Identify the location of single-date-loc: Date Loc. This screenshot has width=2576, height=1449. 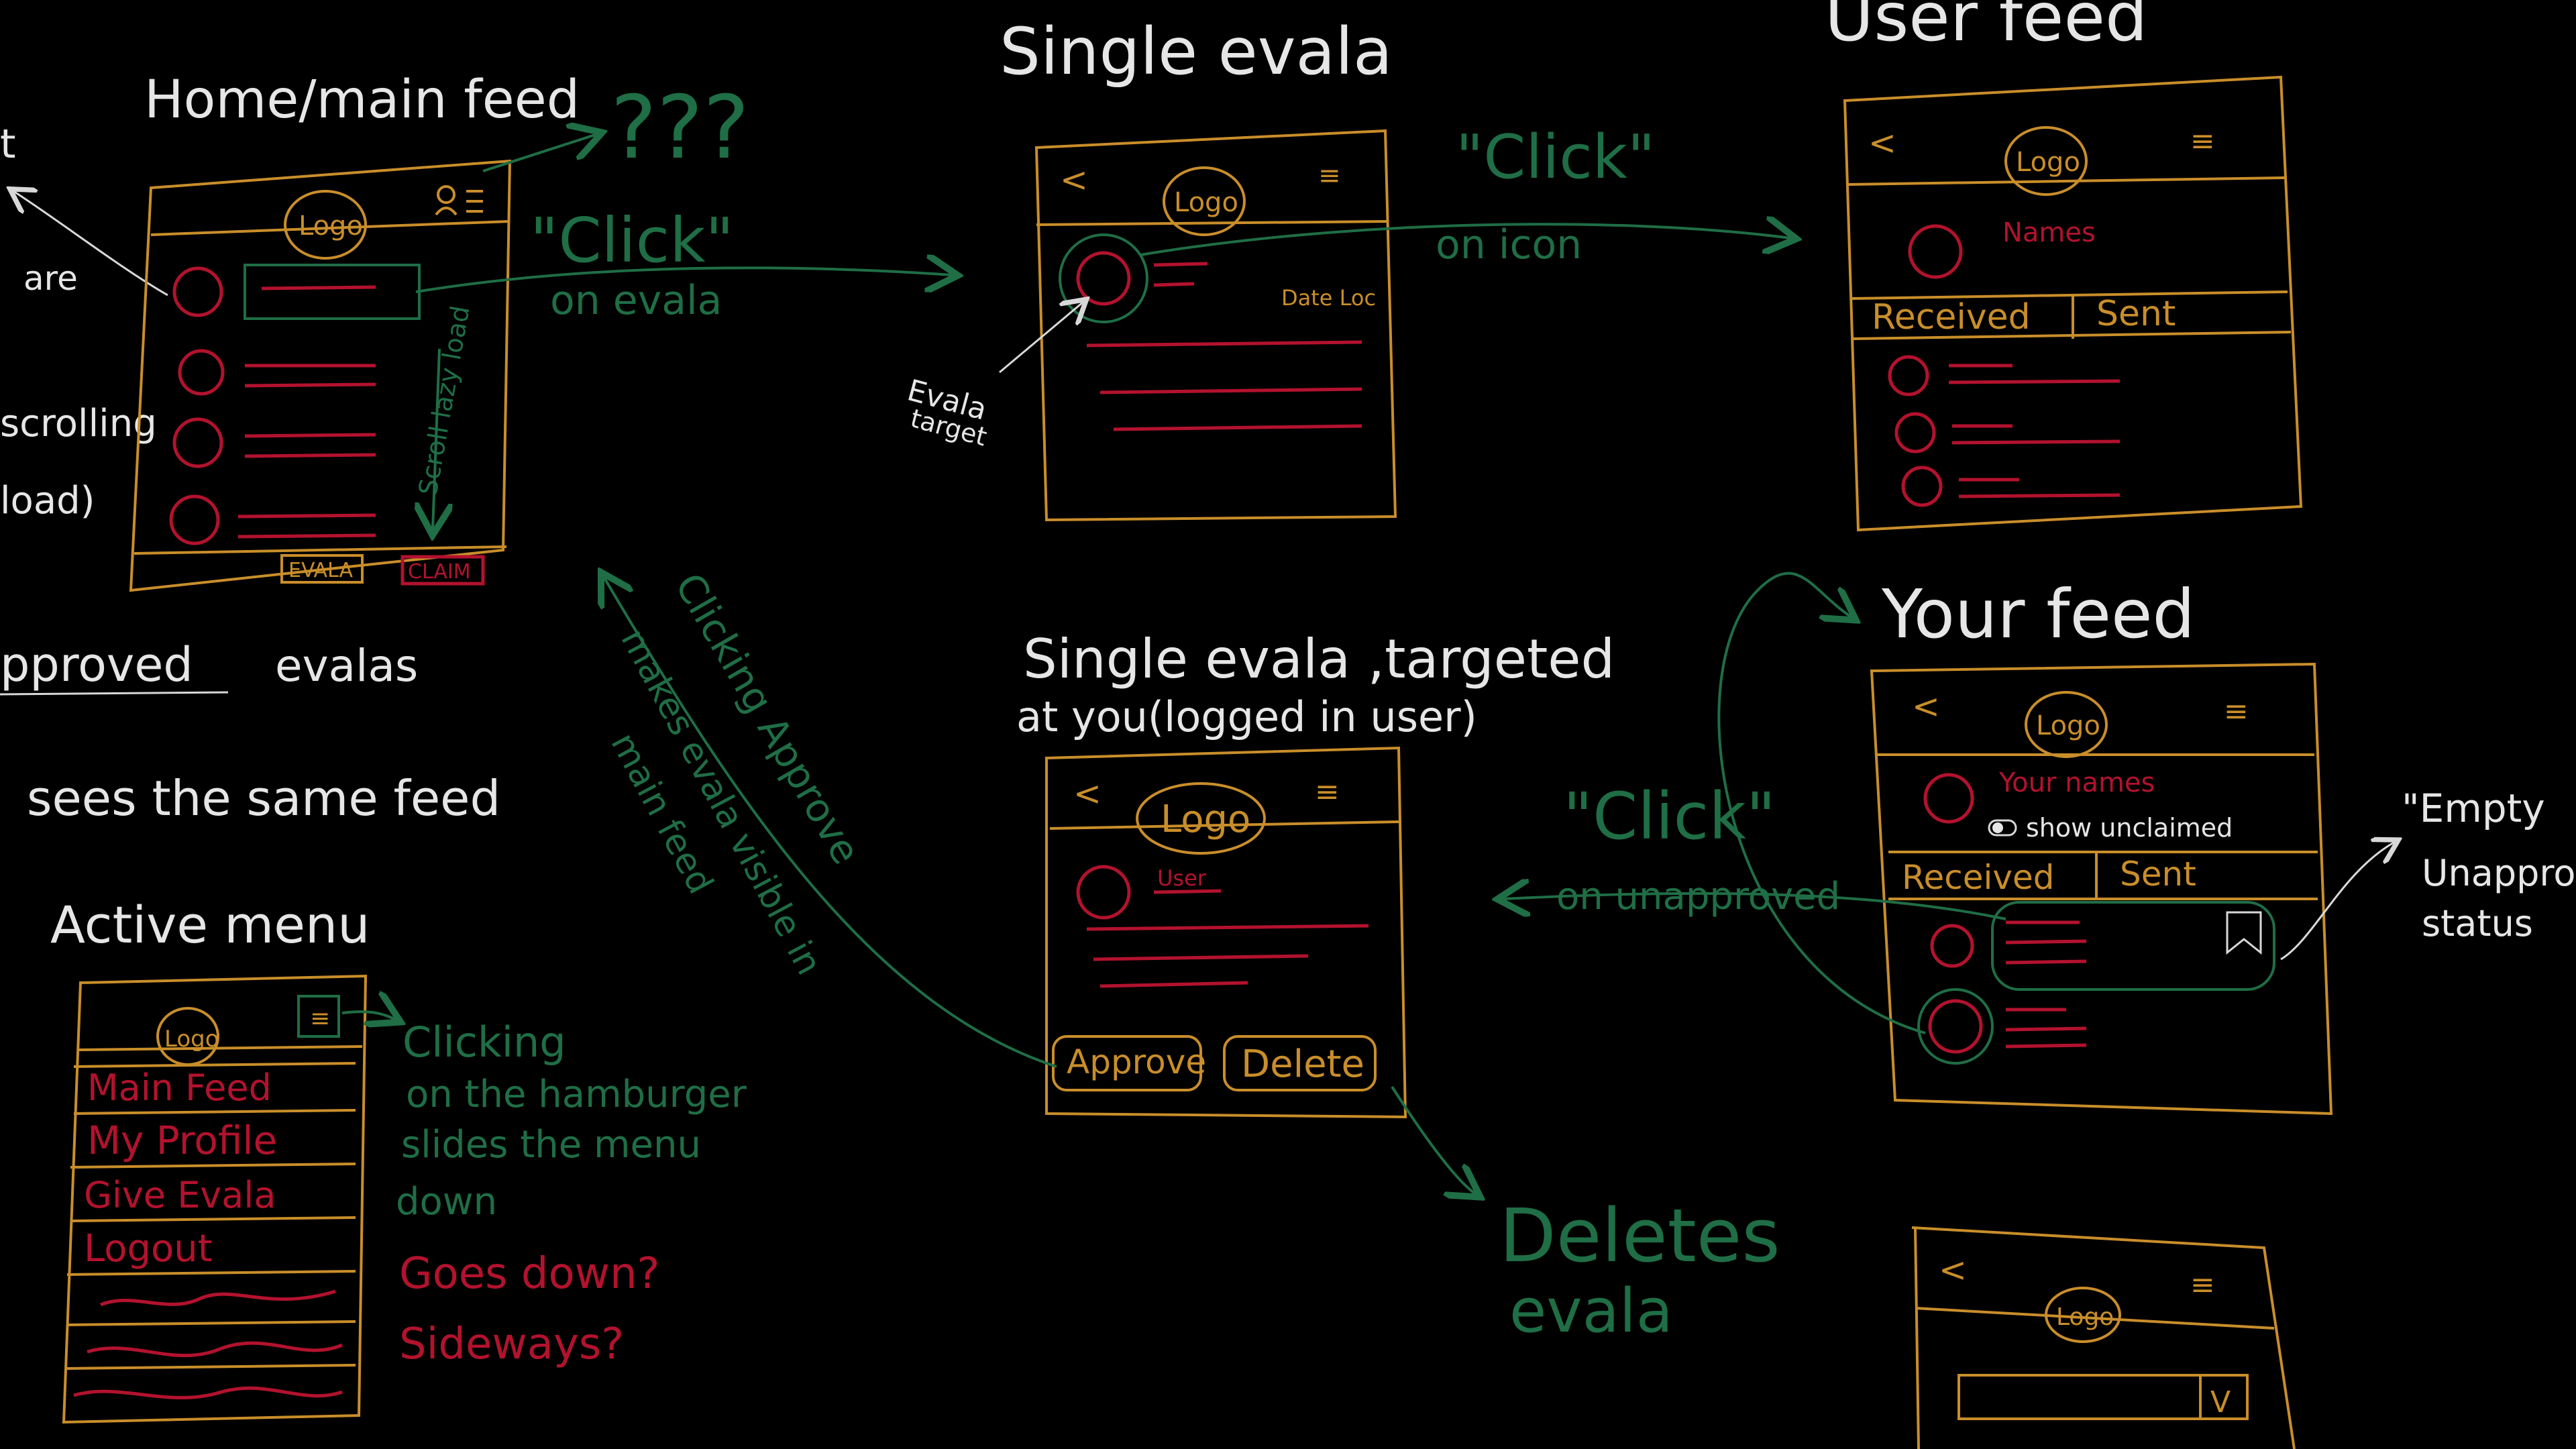
(1328, 298).